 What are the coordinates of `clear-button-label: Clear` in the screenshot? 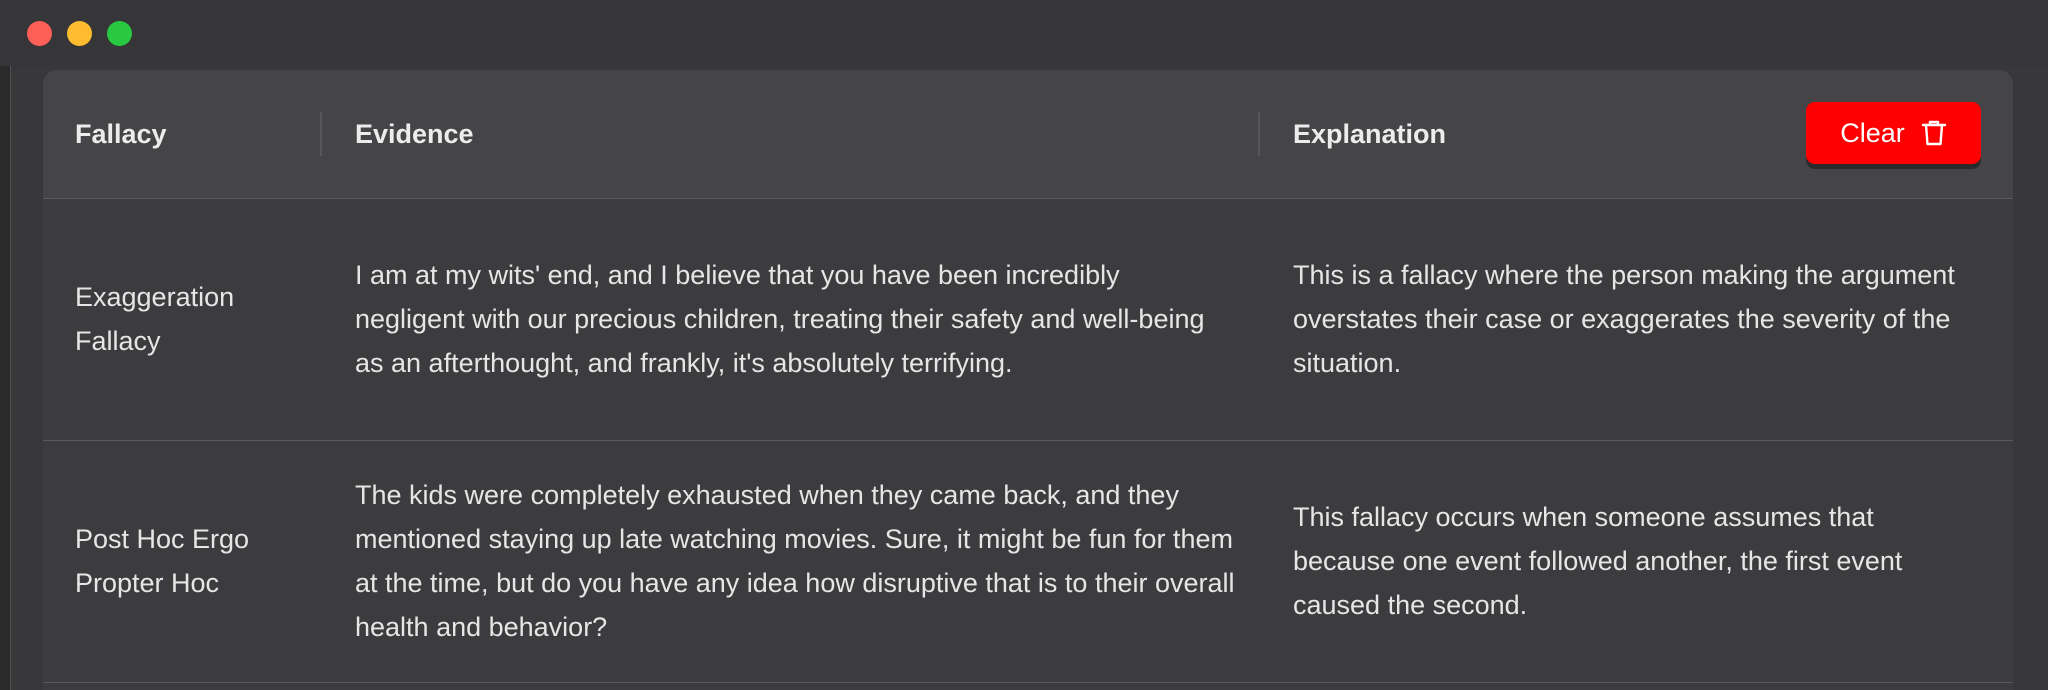 It's located at (1872, 132).